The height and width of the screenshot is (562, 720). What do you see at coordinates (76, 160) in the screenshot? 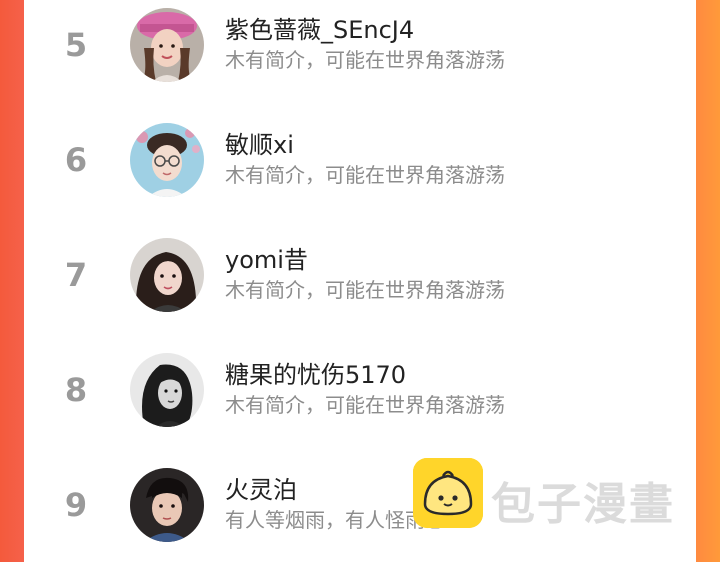
I see `rank-number: 6` at bounding box center [76, 160].